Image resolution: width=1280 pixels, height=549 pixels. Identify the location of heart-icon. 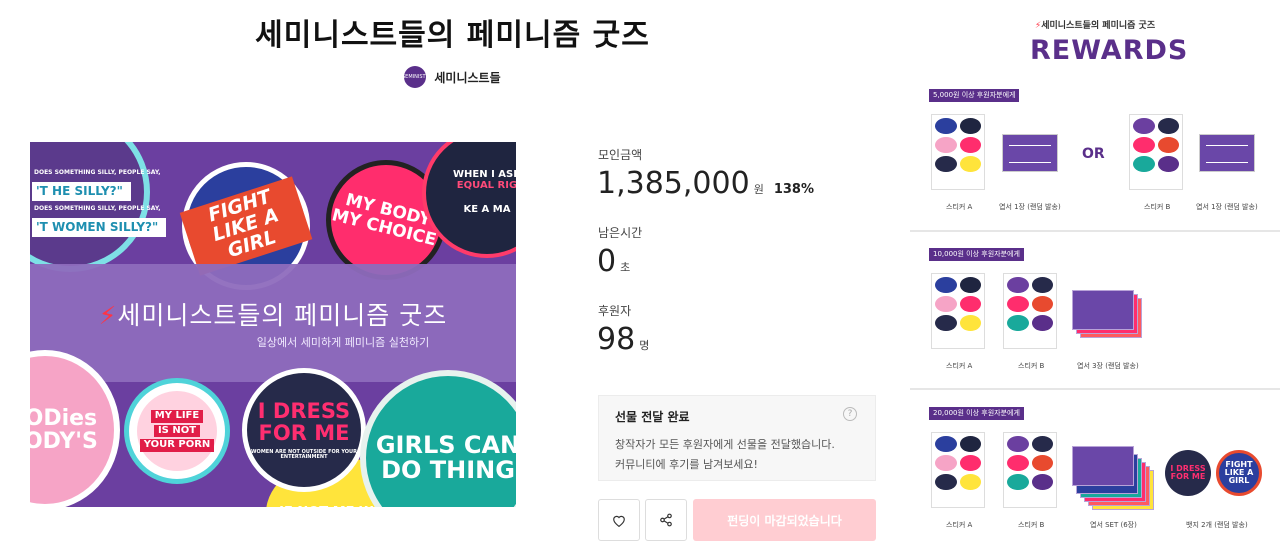
(619, 521).